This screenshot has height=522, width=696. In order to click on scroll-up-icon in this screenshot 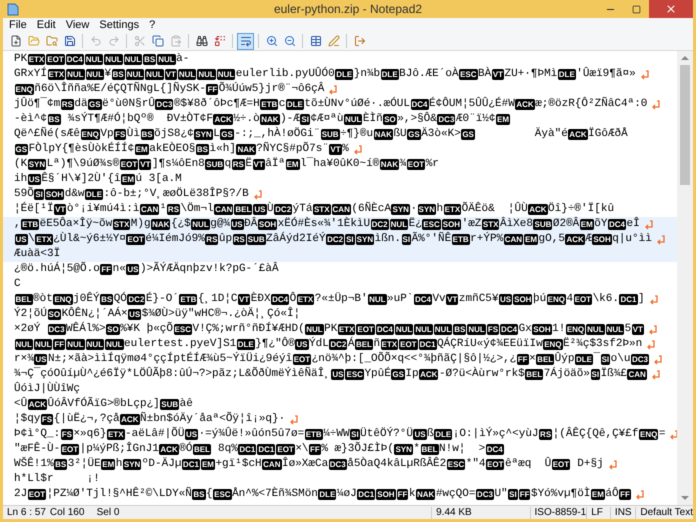, I will do `click(685, 58)`.